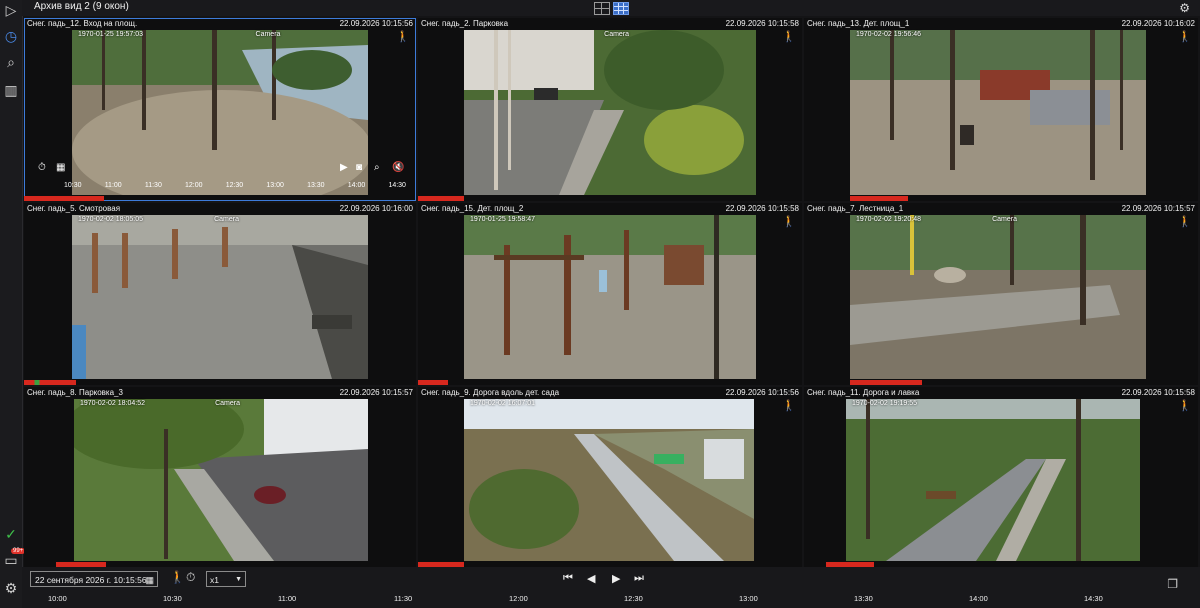  What do you see at coordinates (884, 403) in the screenshot?
I see `osd-timestamp: 1970-02-02 19:19:55` at bounding box center [884, 403].